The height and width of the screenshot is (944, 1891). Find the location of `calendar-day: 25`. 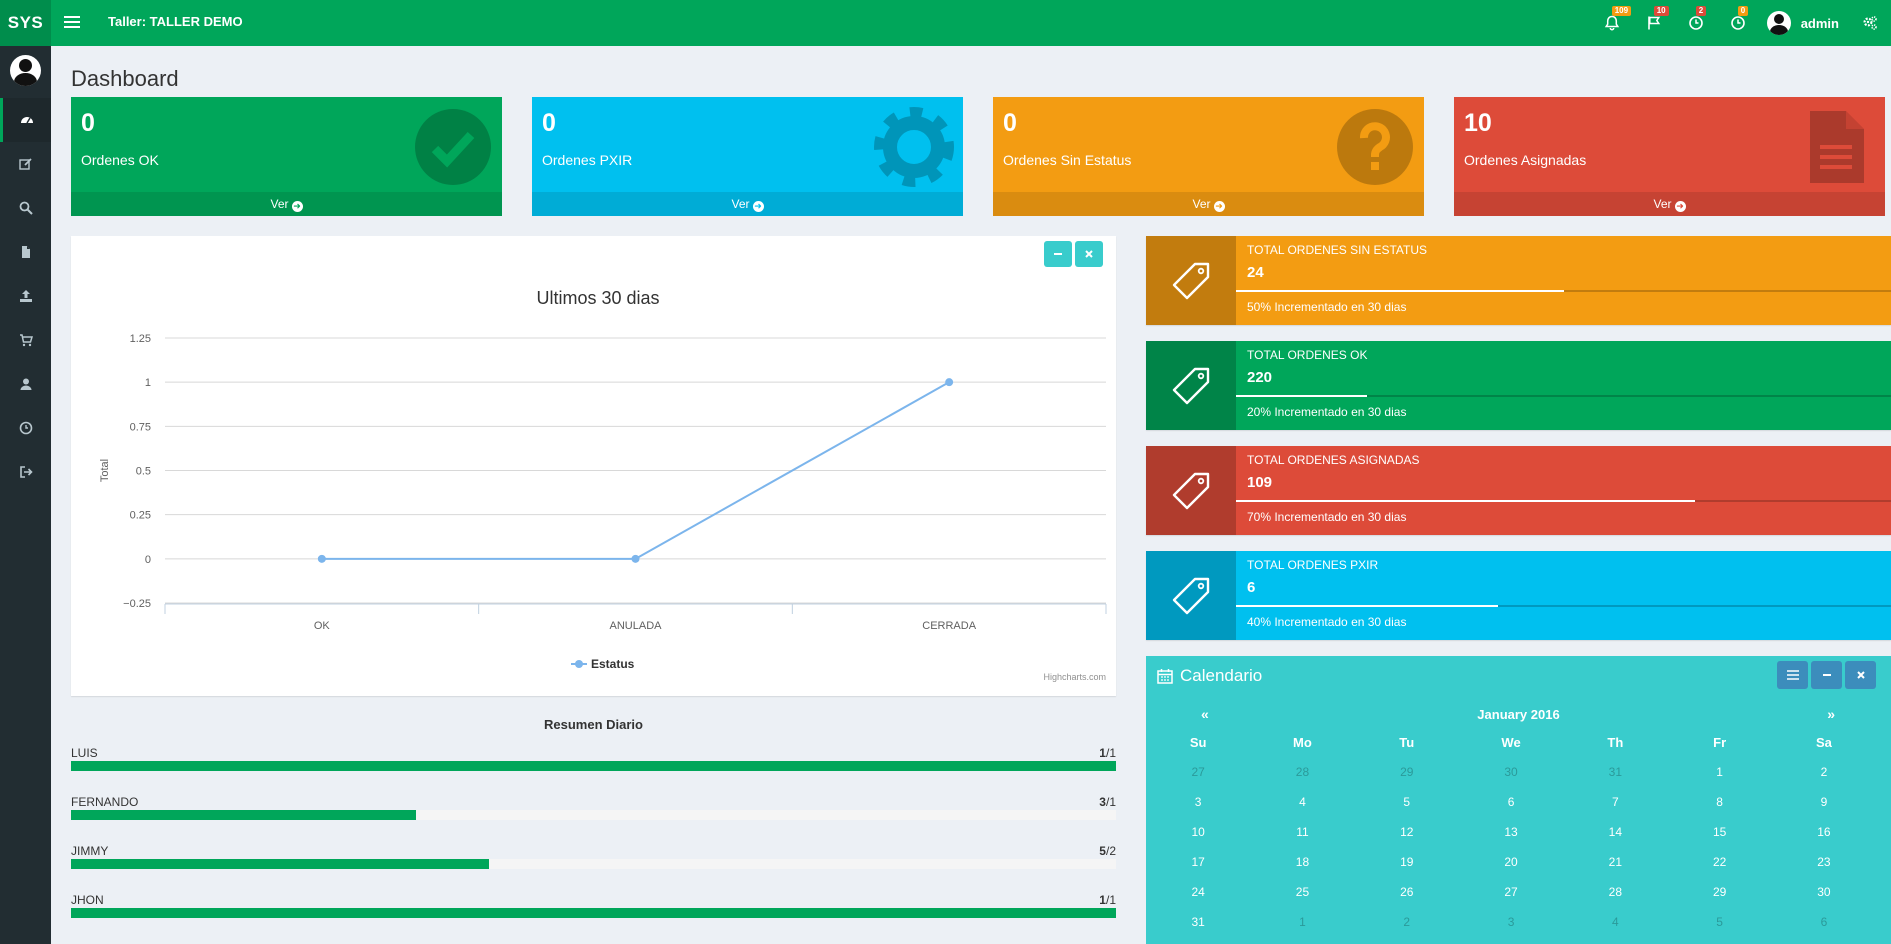

calendar-day: 25 is located at coordinates (1302, 892).